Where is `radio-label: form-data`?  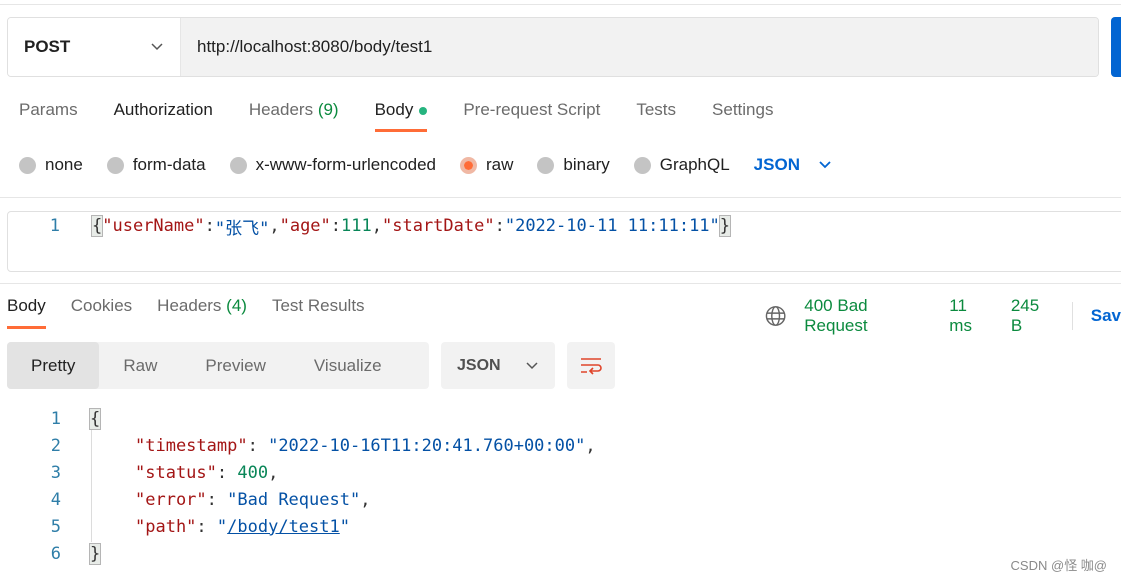 radio-label: form-data is located at coordinates (169, 164).